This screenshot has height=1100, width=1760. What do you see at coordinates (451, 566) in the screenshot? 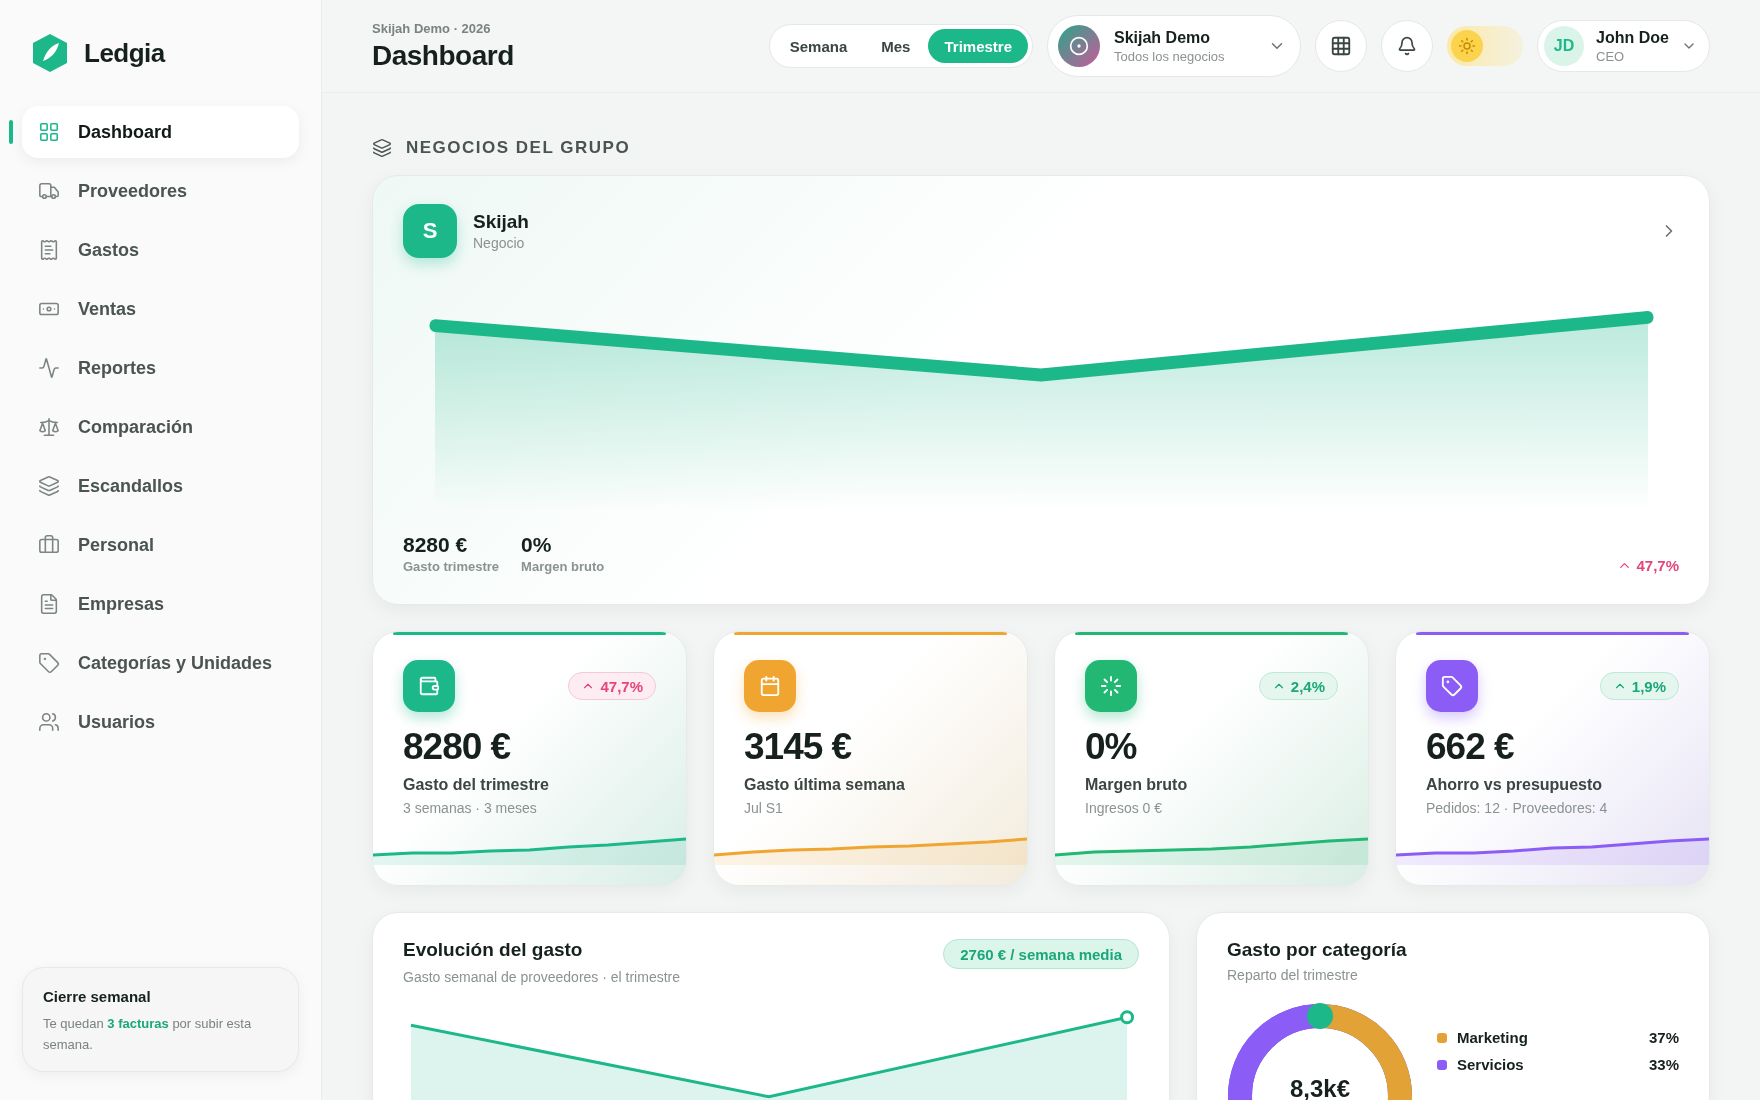
I see `stat-label: Gasto trimestre` at bounding box center [451, 566].